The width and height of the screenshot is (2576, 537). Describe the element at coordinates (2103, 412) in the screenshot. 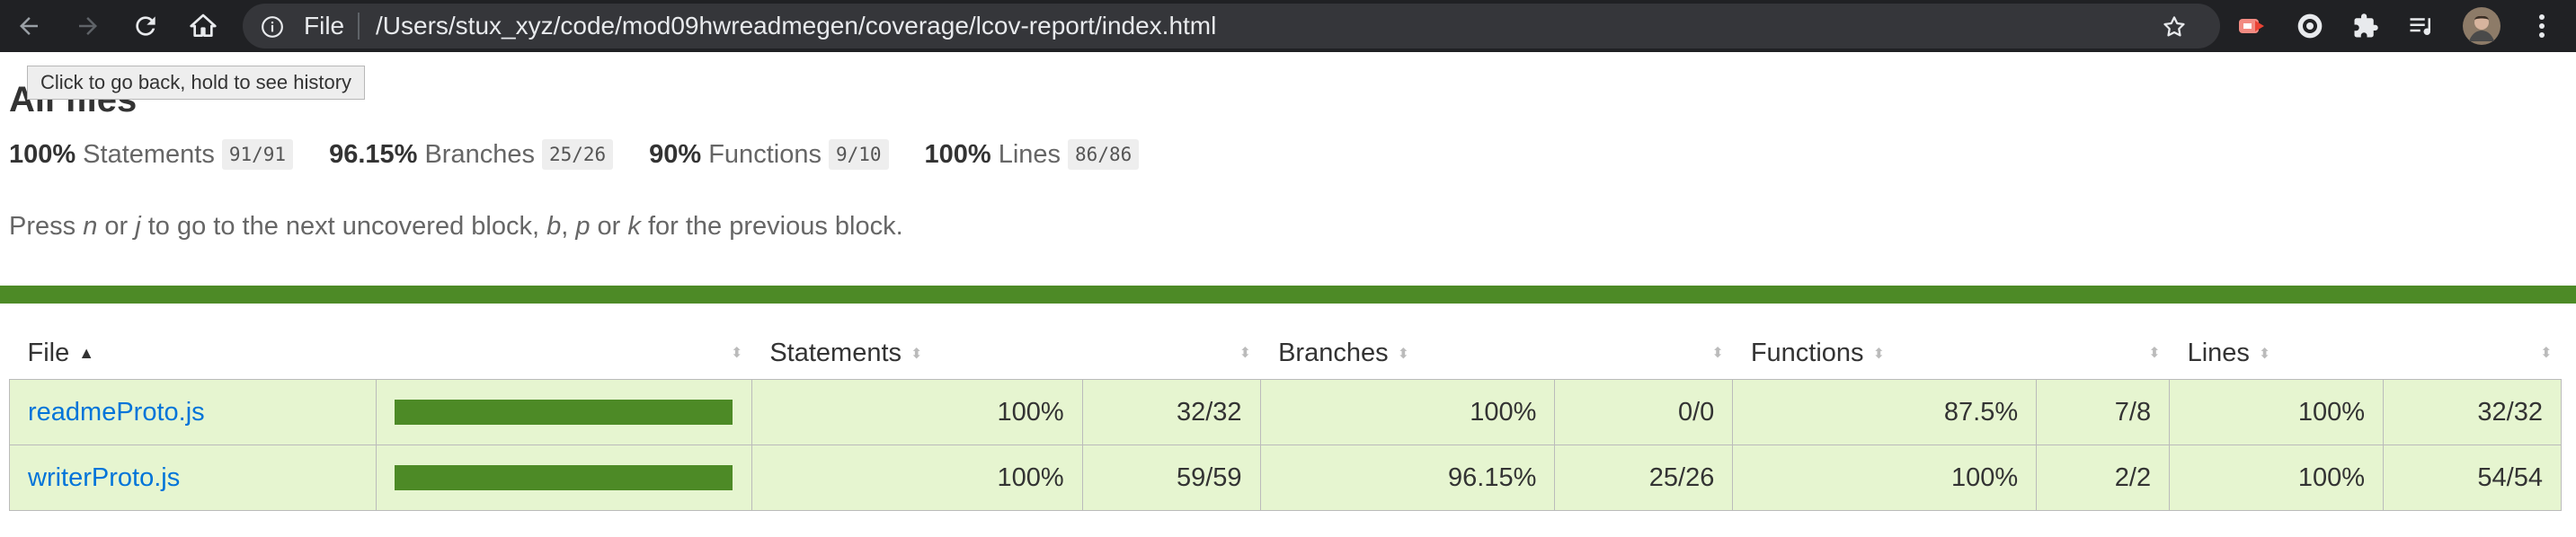

I see `functions-abs: 7/8` at that location.